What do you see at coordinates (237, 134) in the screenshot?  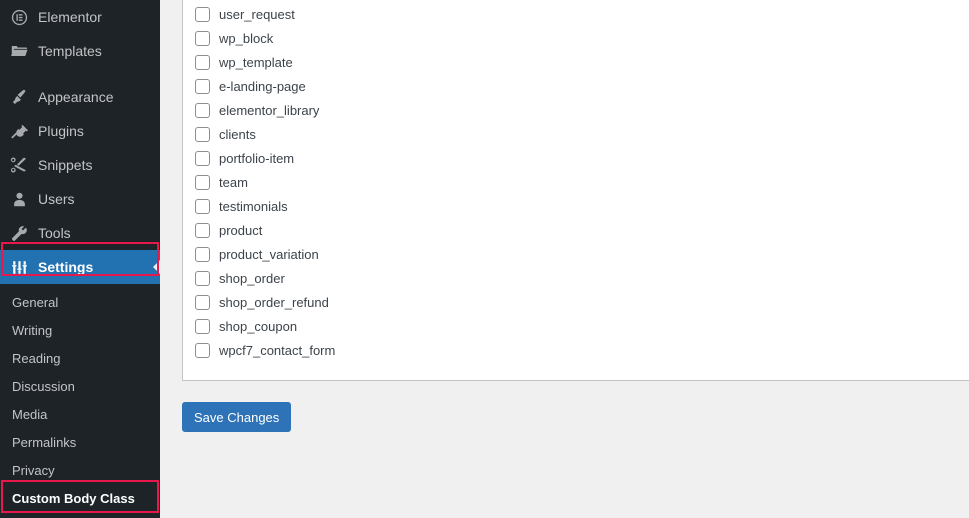 I see `post-type-label: clients` at bounding box center [237, 134].